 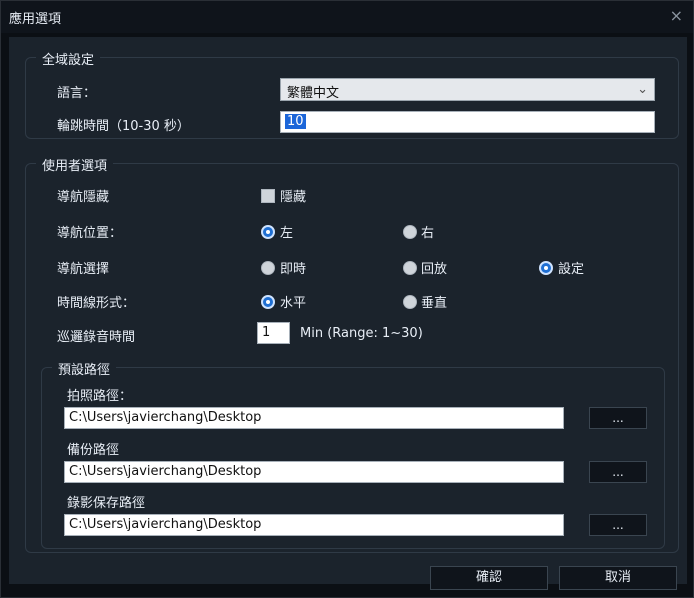 I want to click on nav-position-label: 導航位置：, so click(x=90, y=233).